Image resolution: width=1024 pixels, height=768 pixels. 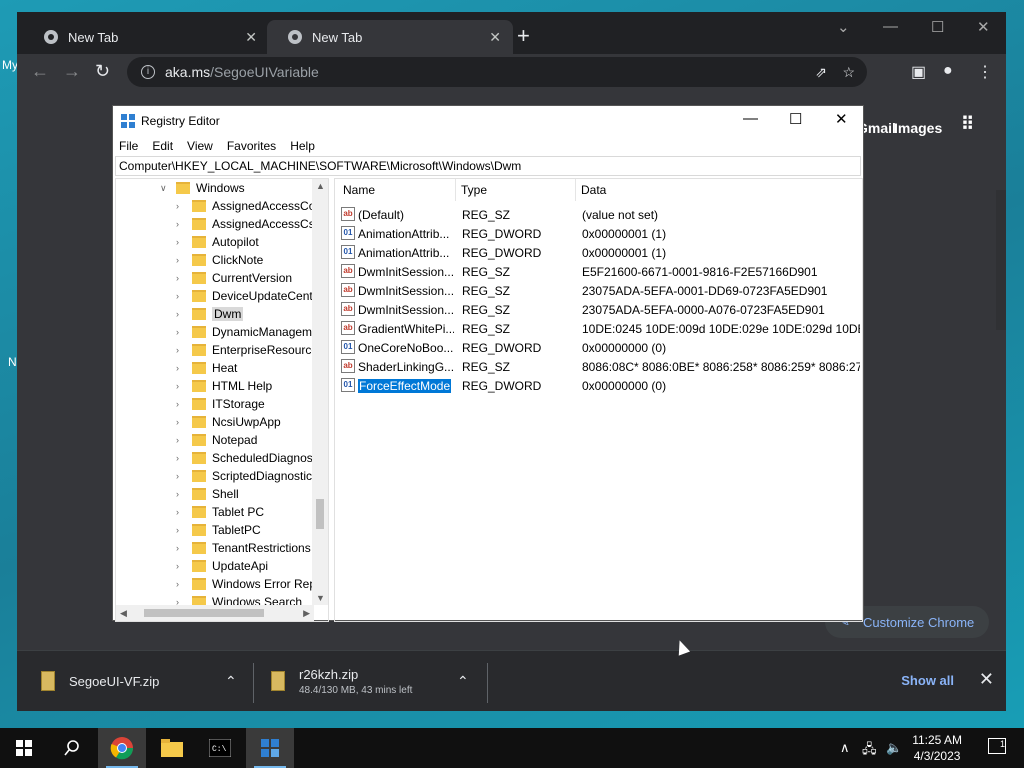 I want to click on tree-node: › ClickNote, so click(x=219, y=260).